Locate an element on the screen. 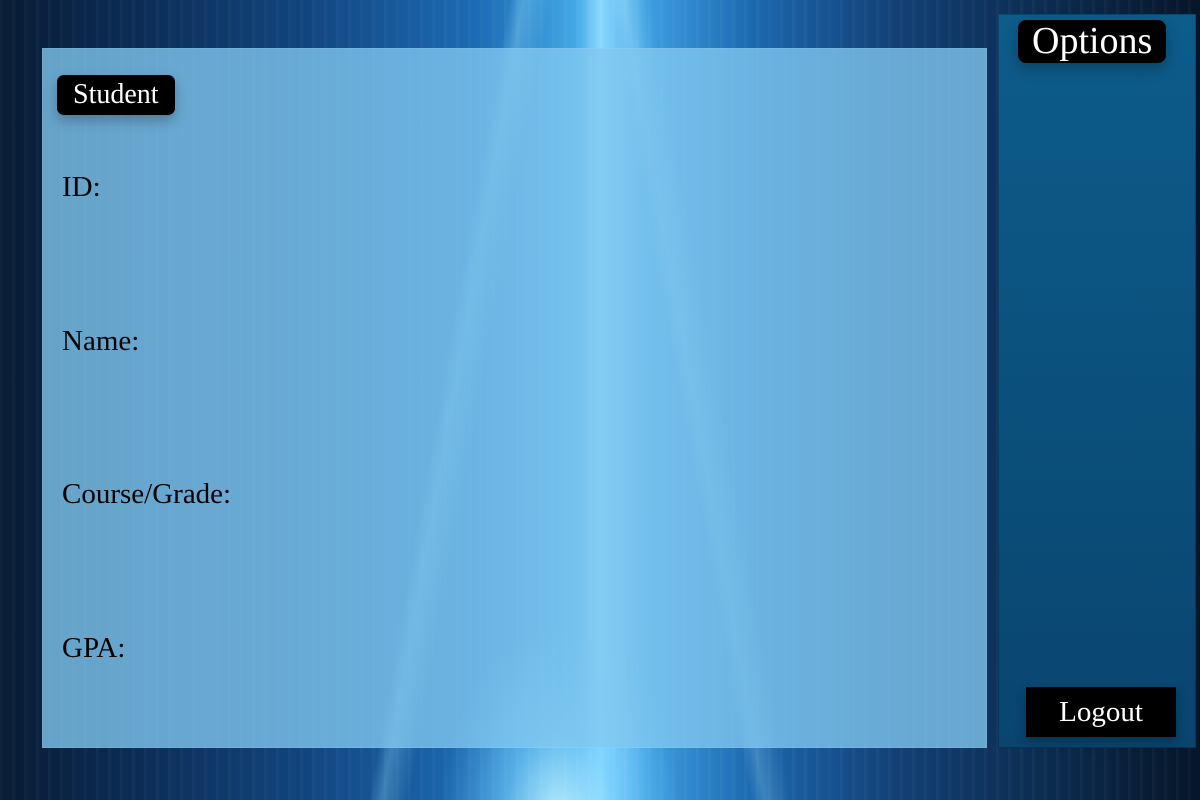 This screenshot has height=800, width=1200. name-label: Name: is located at coordinates (101, 341).